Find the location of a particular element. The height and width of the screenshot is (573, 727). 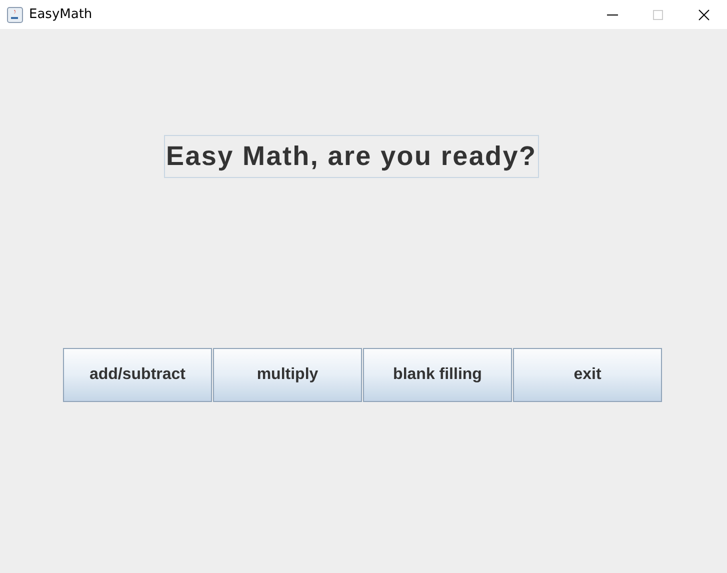

maximize-icon is located at coordinates (658, 14).